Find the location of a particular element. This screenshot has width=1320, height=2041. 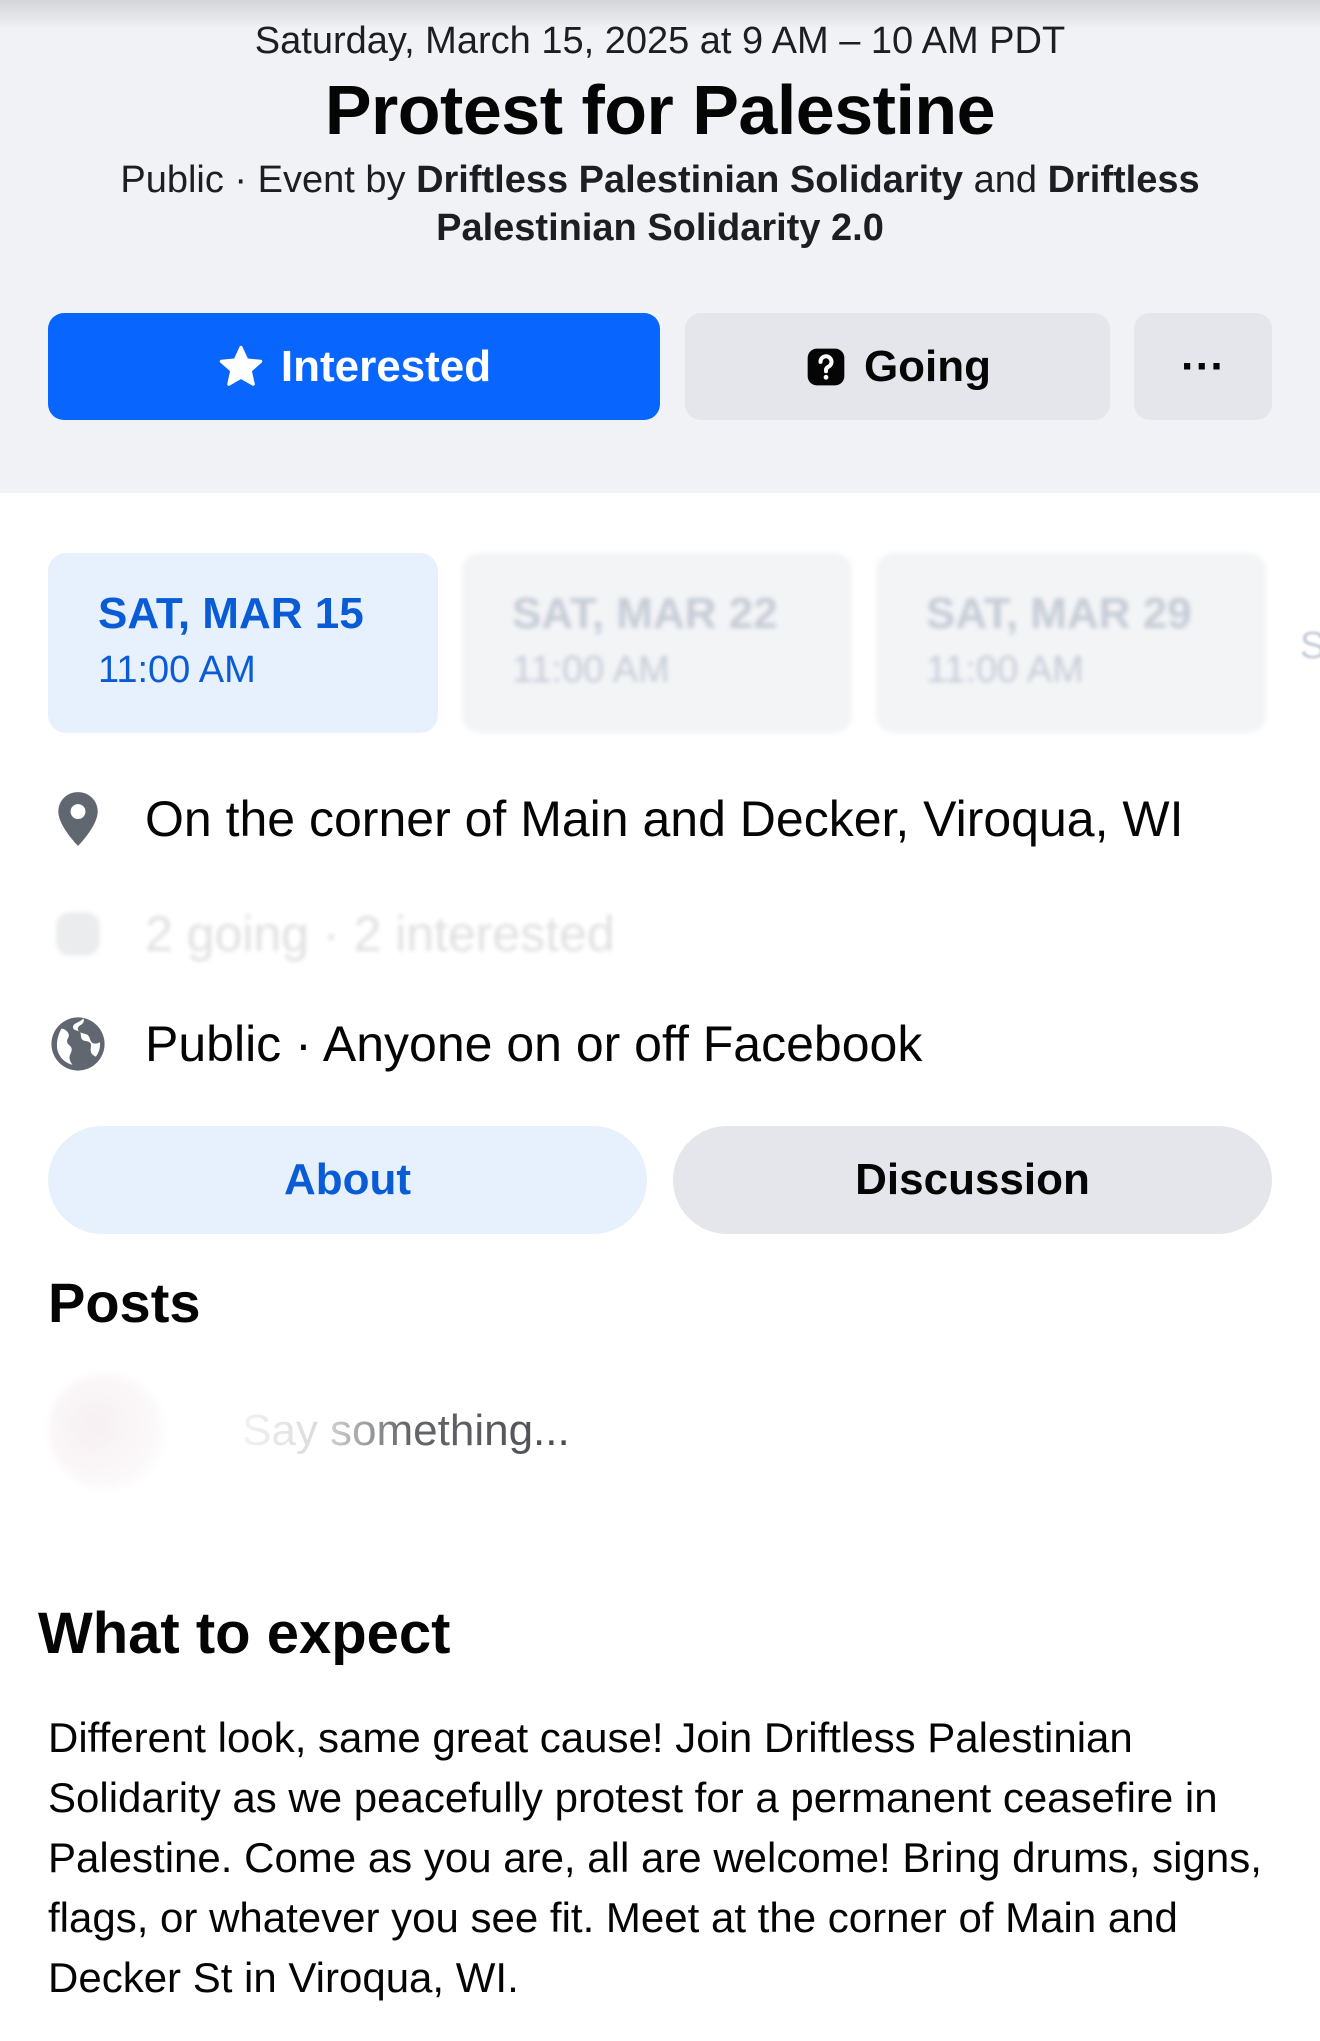

what-to-expect-heading: What to expect is located at coordinates (244, 1633).